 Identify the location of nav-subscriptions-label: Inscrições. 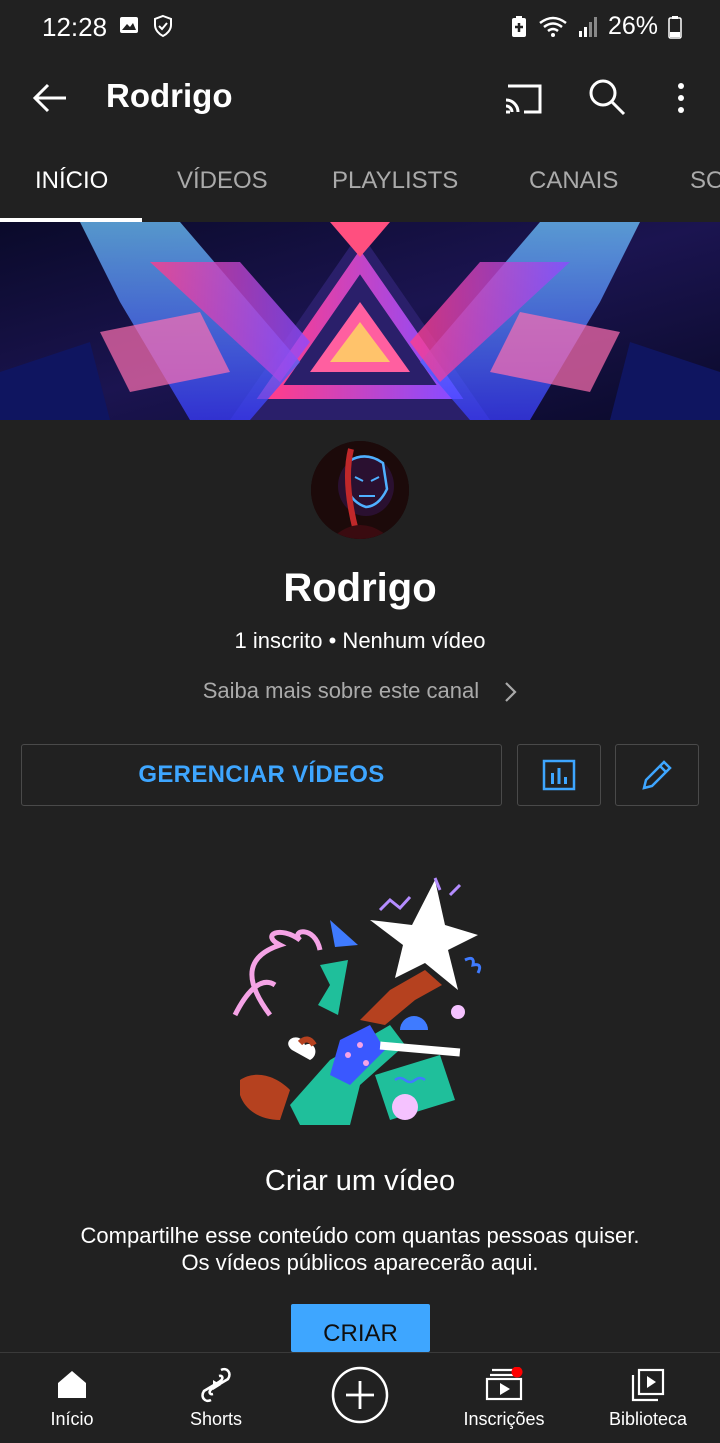
(504, 1419).